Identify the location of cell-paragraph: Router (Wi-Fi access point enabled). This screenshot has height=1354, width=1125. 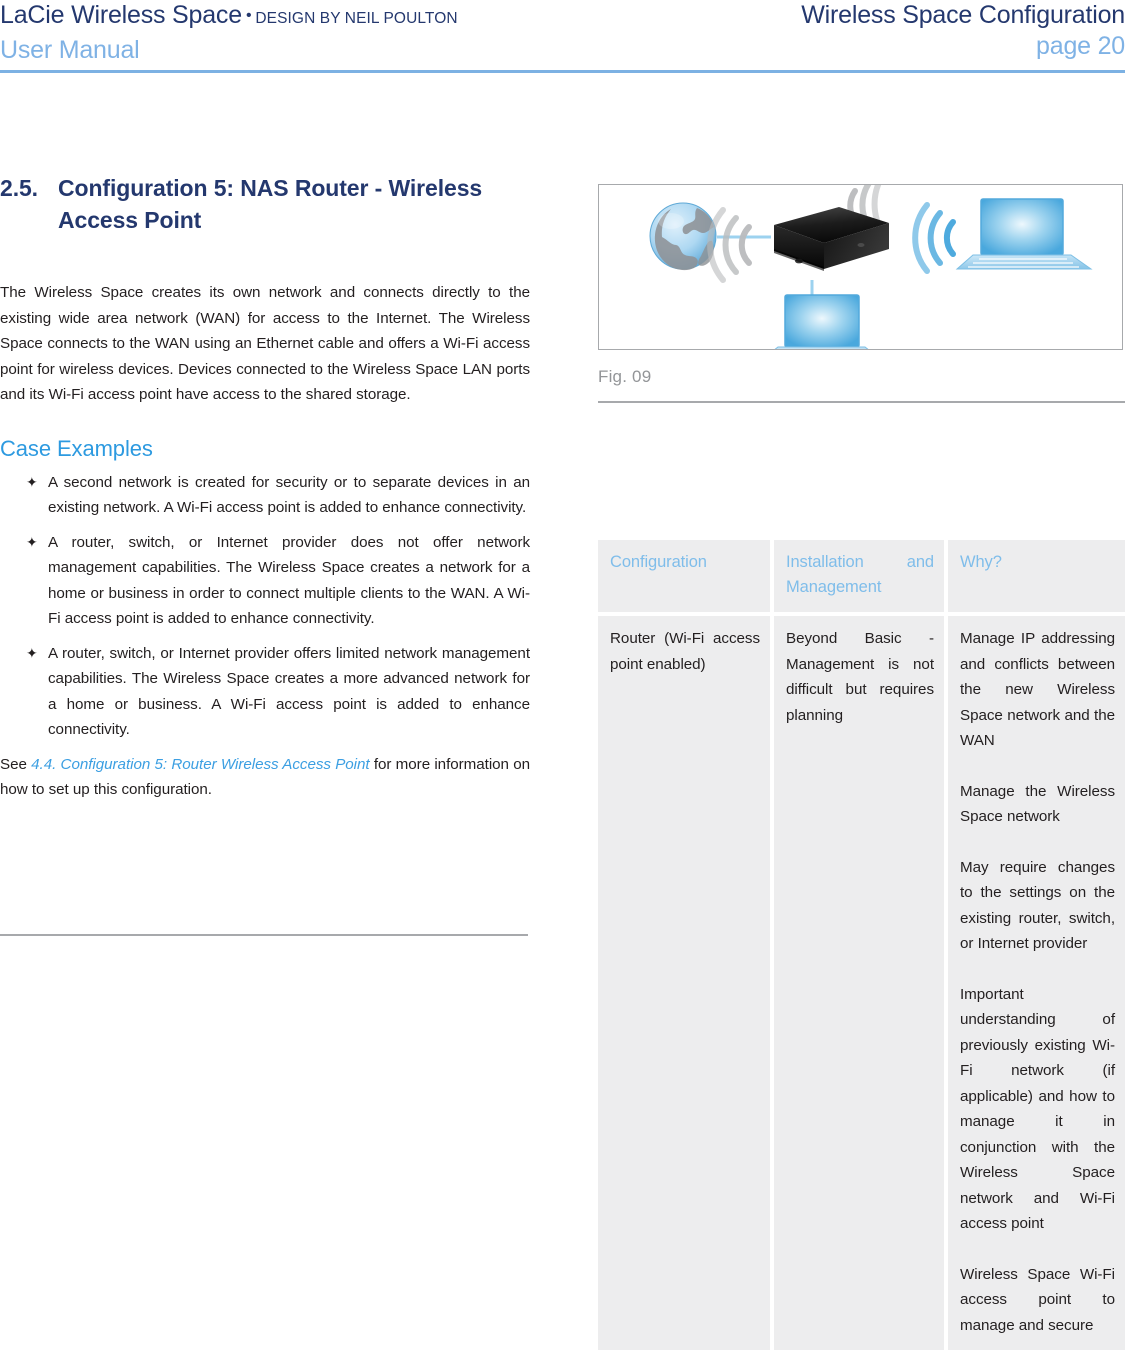
(685, 651).